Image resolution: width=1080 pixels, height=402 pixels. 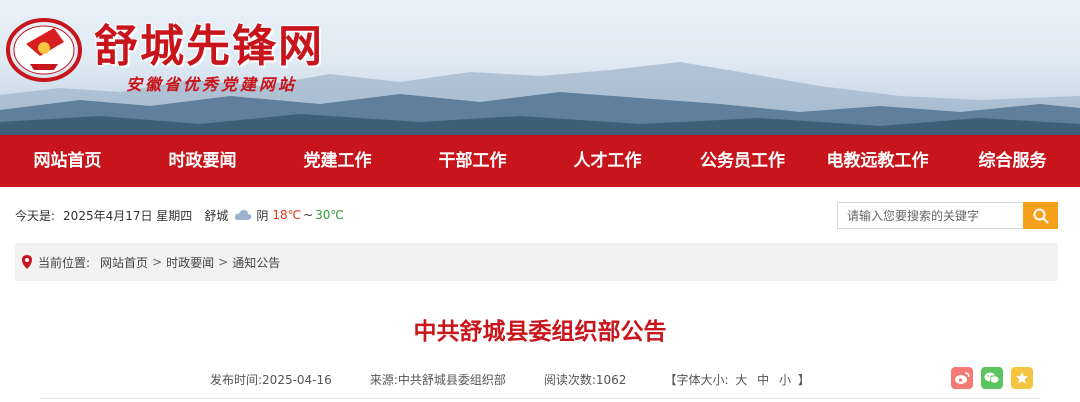 What do you see at coordinates (297, 379) in the screenshot?
I see `publish-date: 2025-04-16` at bounding box center [297, 379].